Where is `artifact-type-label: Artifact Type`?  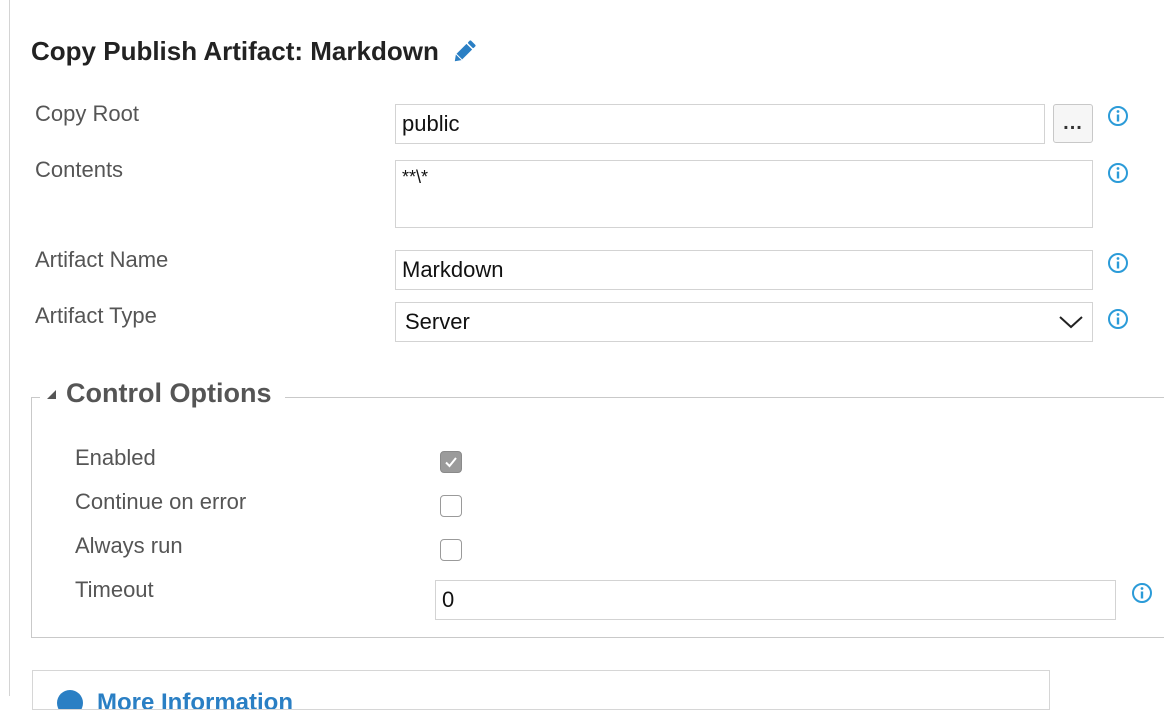 artifact-type-label: Artifact Type is located at coordinates (96, 315).